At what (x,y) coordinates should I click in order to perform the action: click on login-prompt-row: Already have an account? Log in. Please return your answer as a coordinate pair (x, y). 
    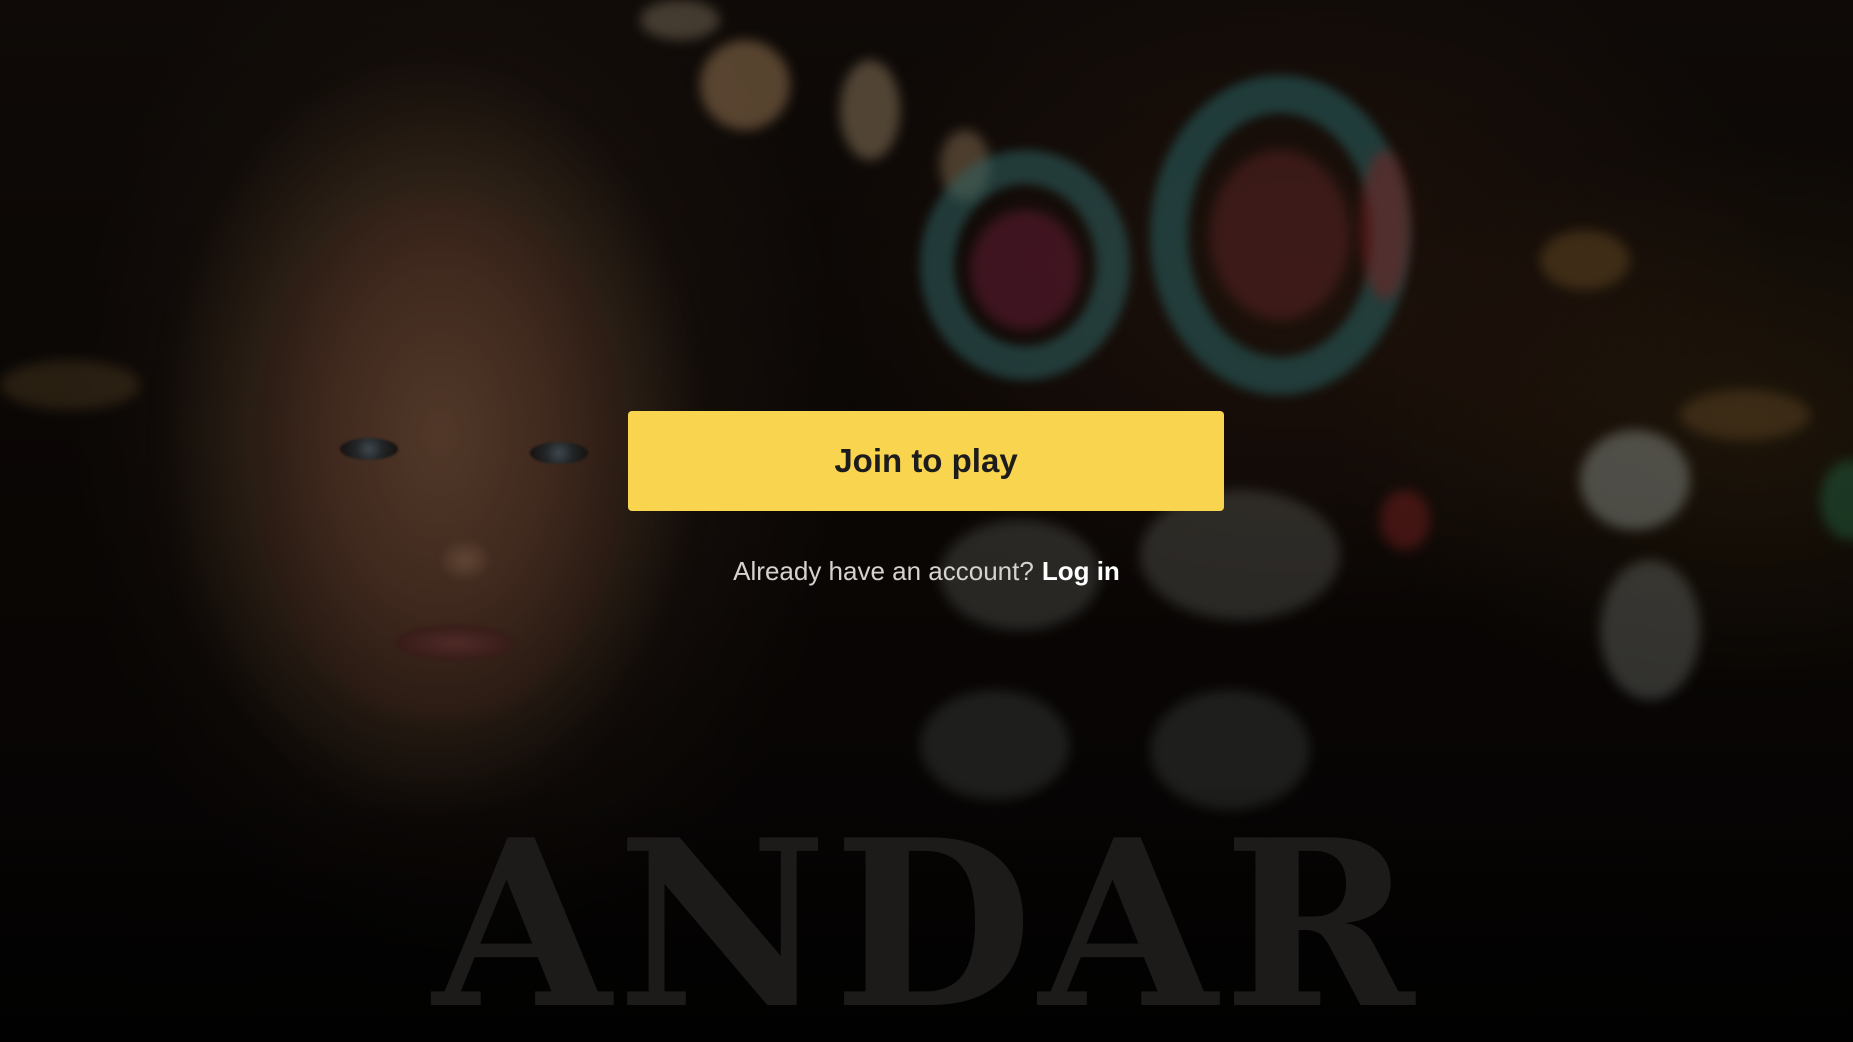
    Looking at the image, I should click on (926, 571).